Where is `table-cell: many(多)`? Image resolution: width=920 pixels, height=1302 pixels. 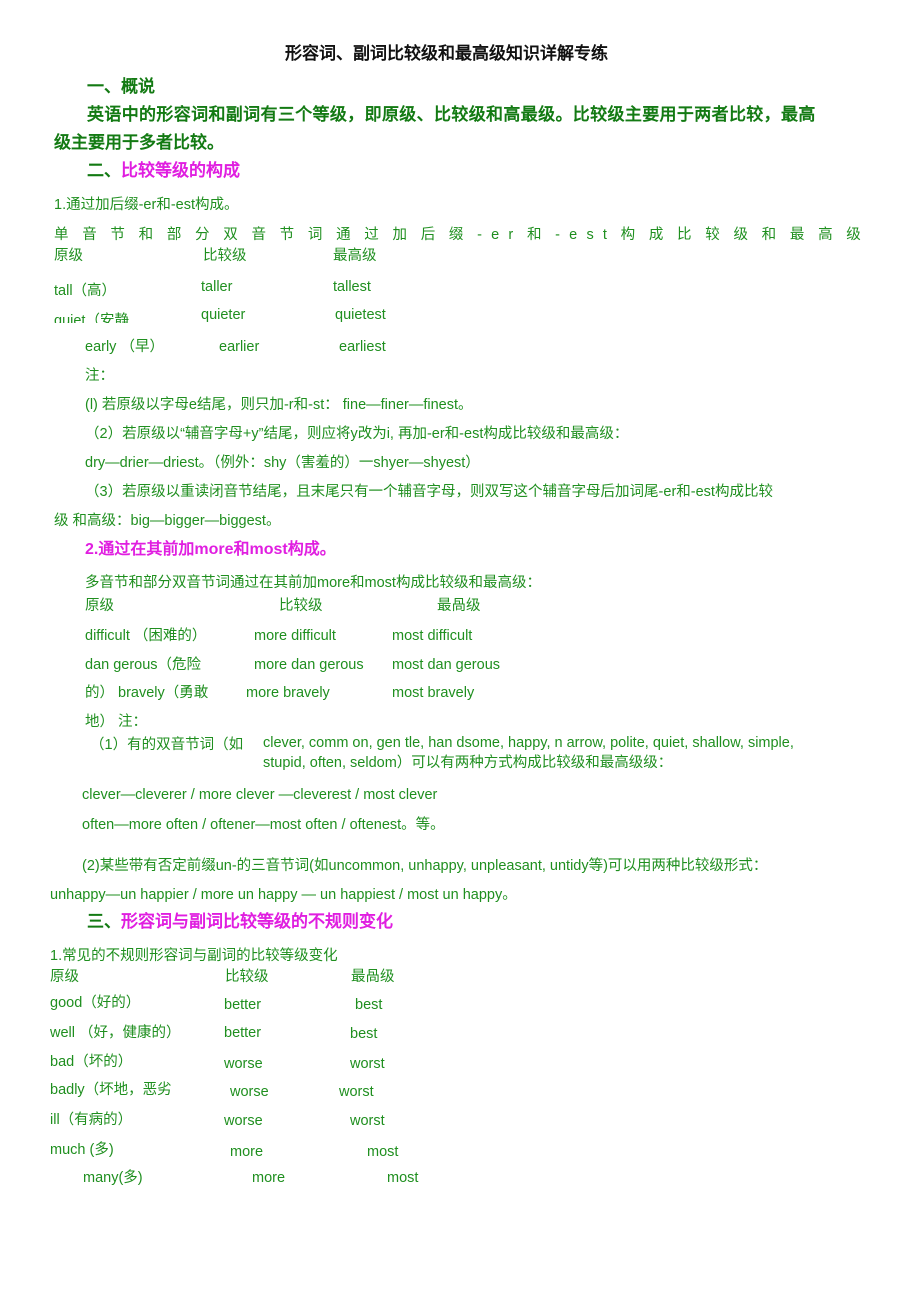
table-cell: many(多) is located at coordinates (113, 1178).